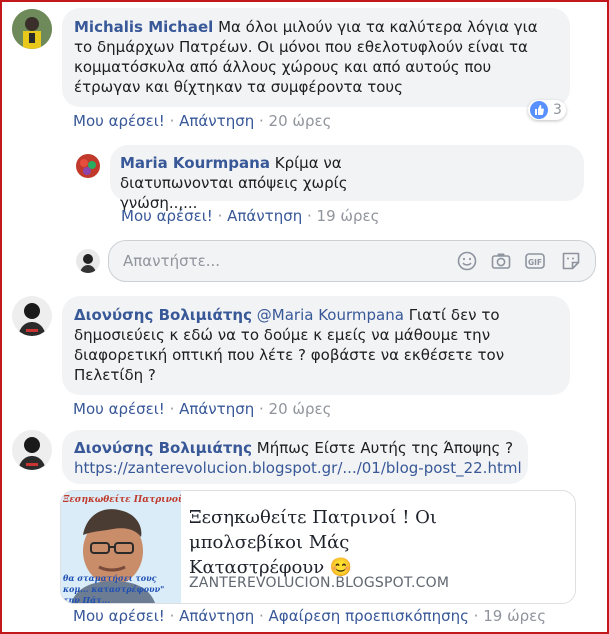  What do you see at coordinates (501, 261) in the screenshot?
I see `camera-icon` at bounding box center [501, 261].